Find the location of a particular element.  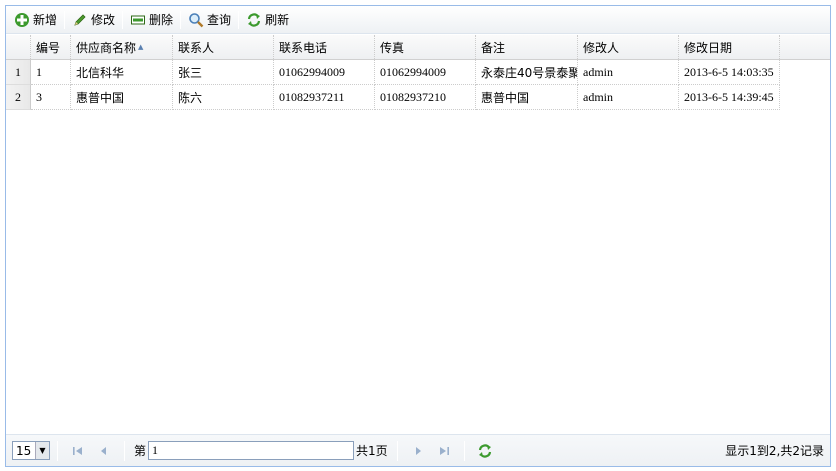

cell-id: 1 is located at coordinates (51, 72).